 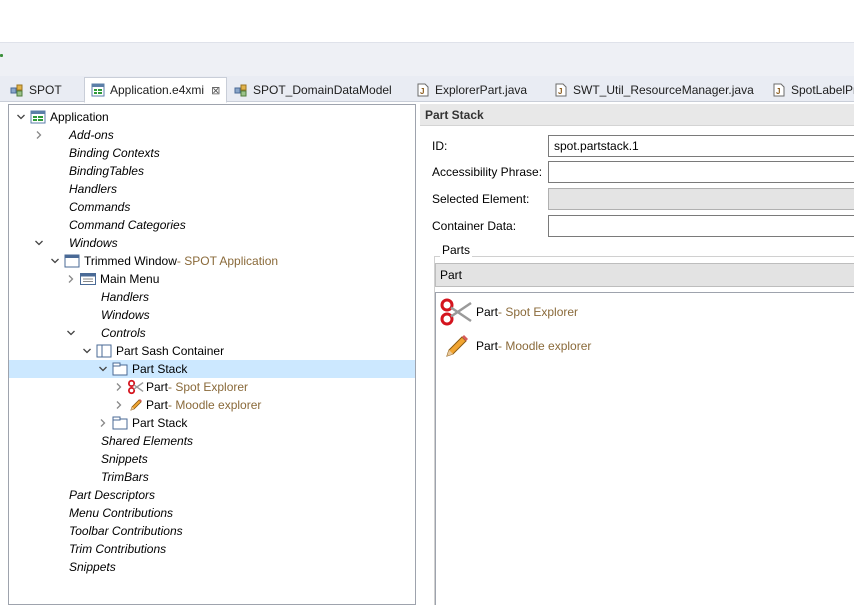 I want to click on tree-item-label: Command Categories, so click(x=127, y=225).